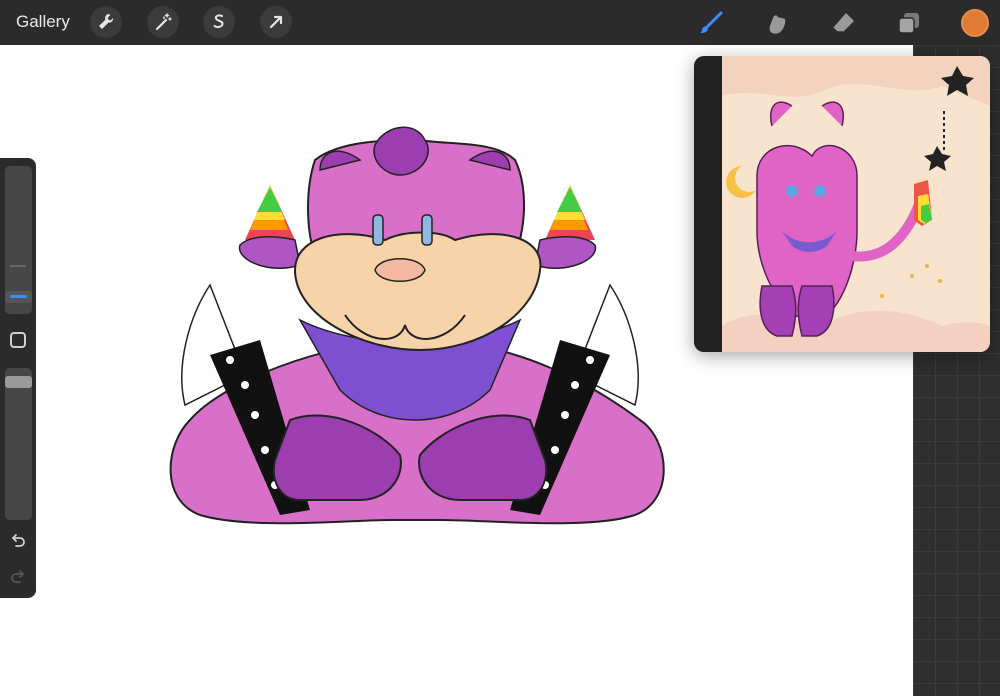 The width and height of the screenshot is (1000, 696). I want to click on size-tick-mark, so click(18, 266).